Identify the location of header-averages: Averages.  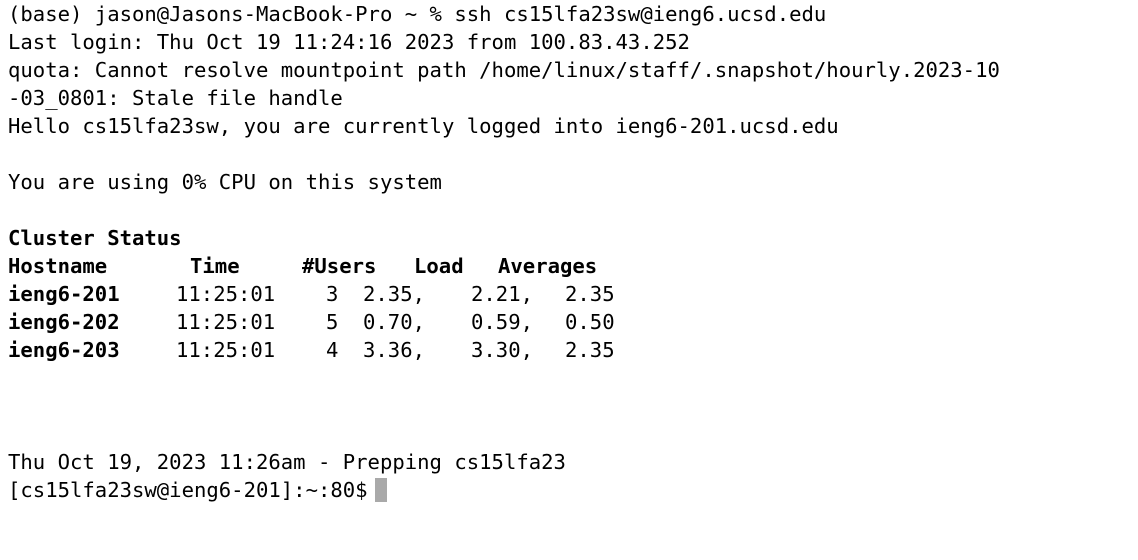
(548, 266).